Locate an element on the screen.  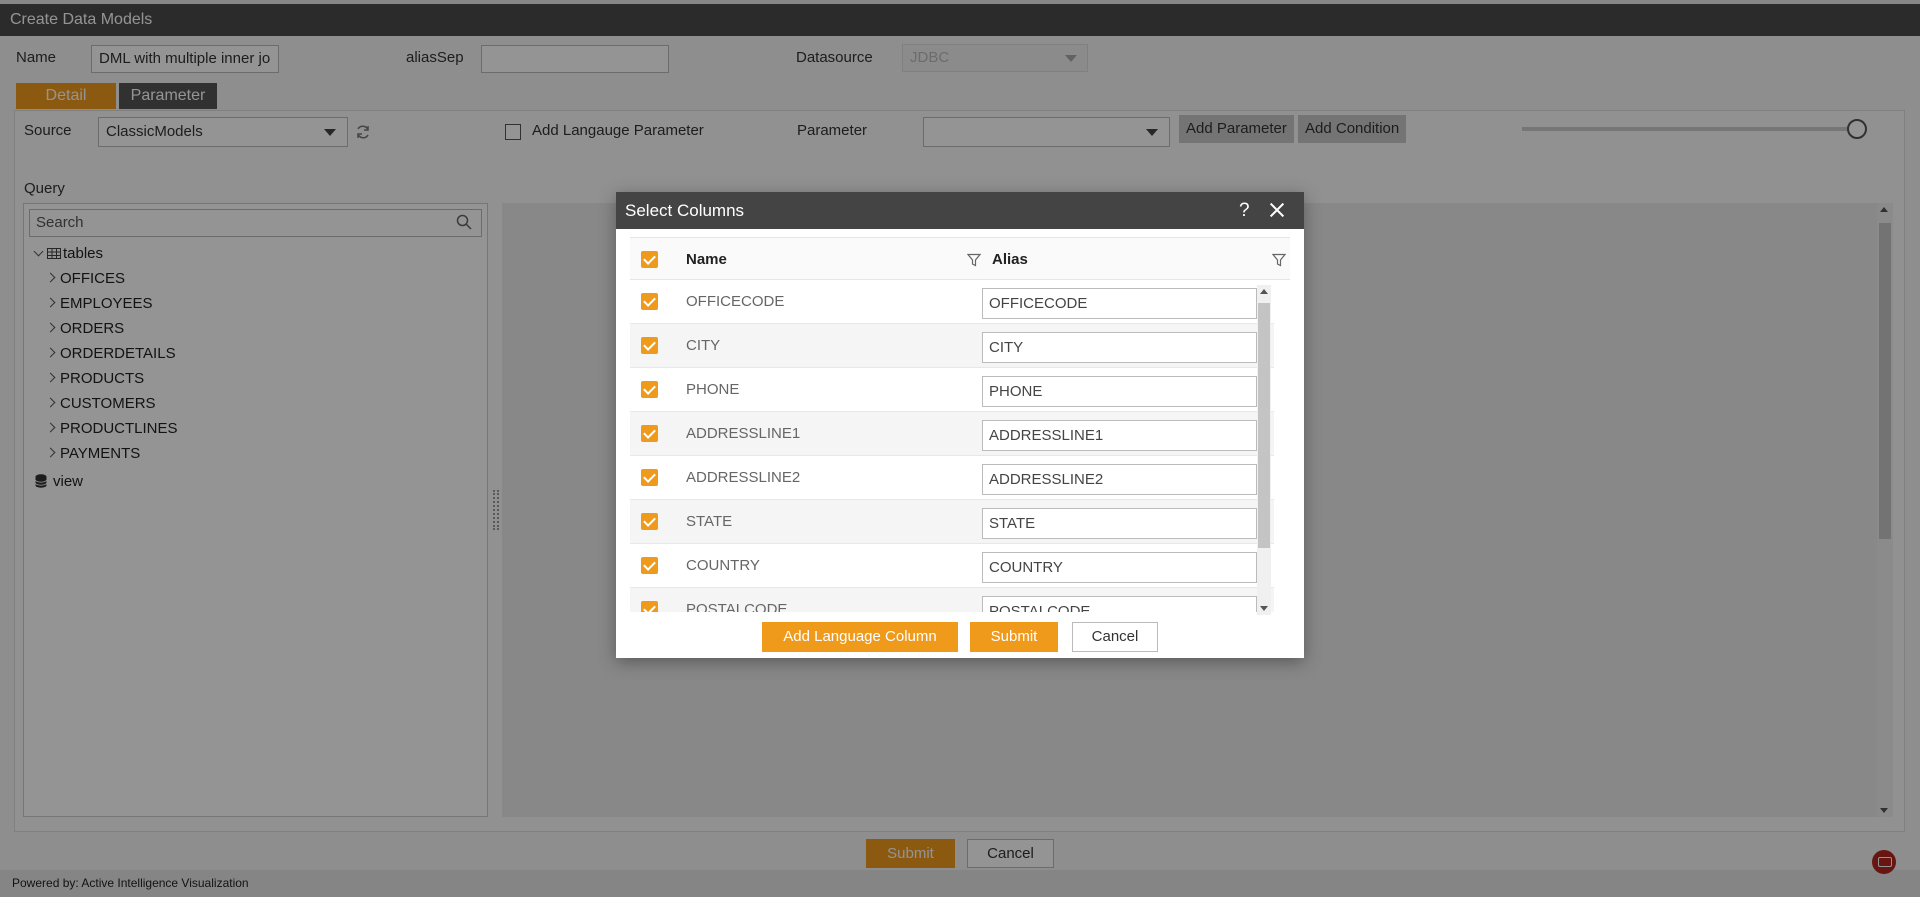
dialog-submit-button: Submit is located at coordinates (1014, 637).